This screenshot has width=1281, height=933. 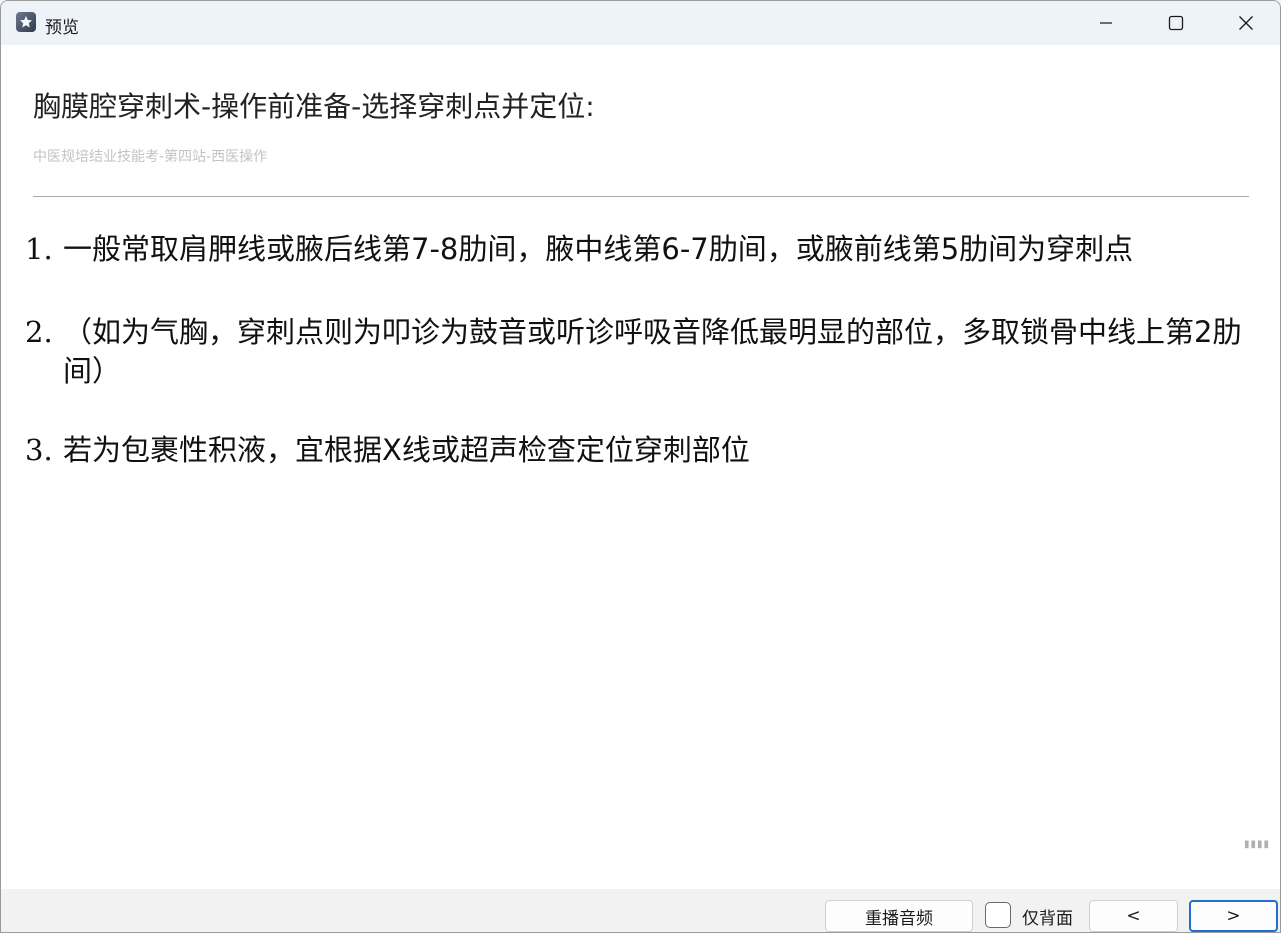 I want to click on next-button: >, so click(x=1233, y=916).